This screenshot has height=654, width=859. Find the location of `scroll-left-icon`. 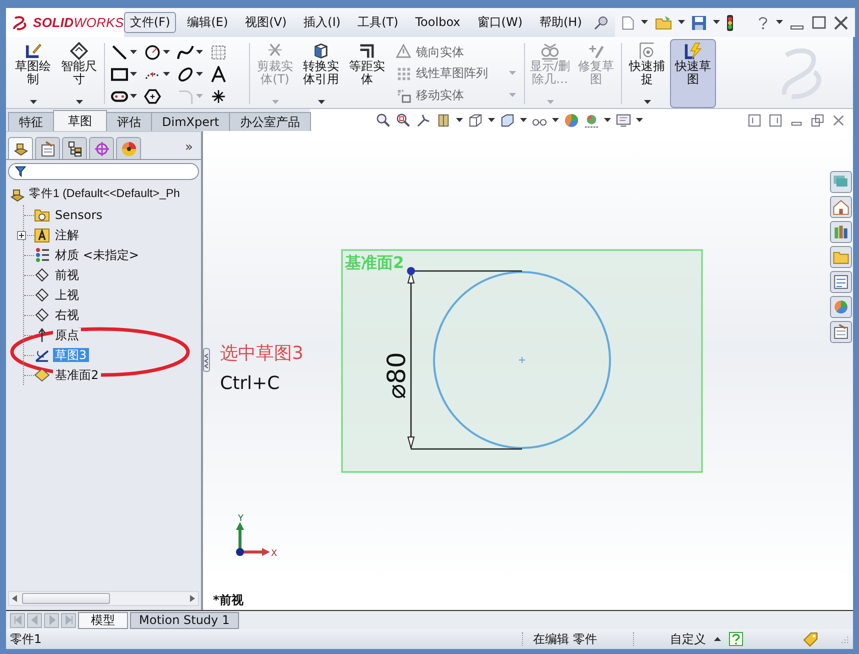

scroll-left-icon is located at coordinates (14, 598).